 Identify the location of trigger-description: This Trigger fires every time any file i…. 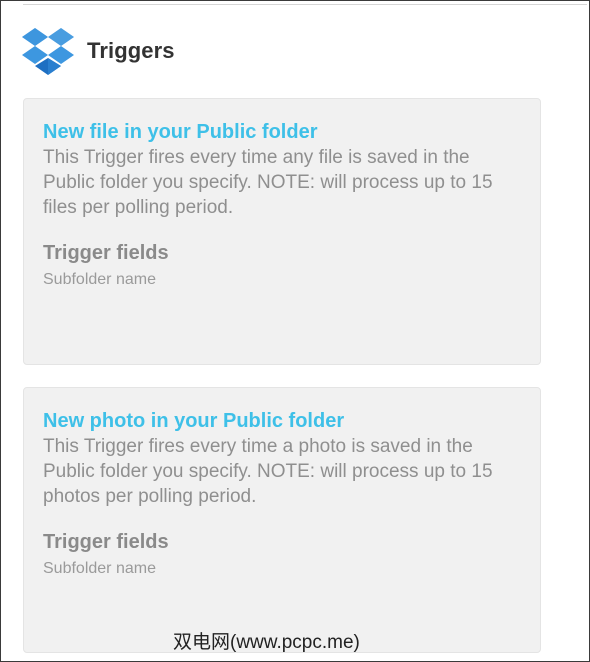
(268, 182).